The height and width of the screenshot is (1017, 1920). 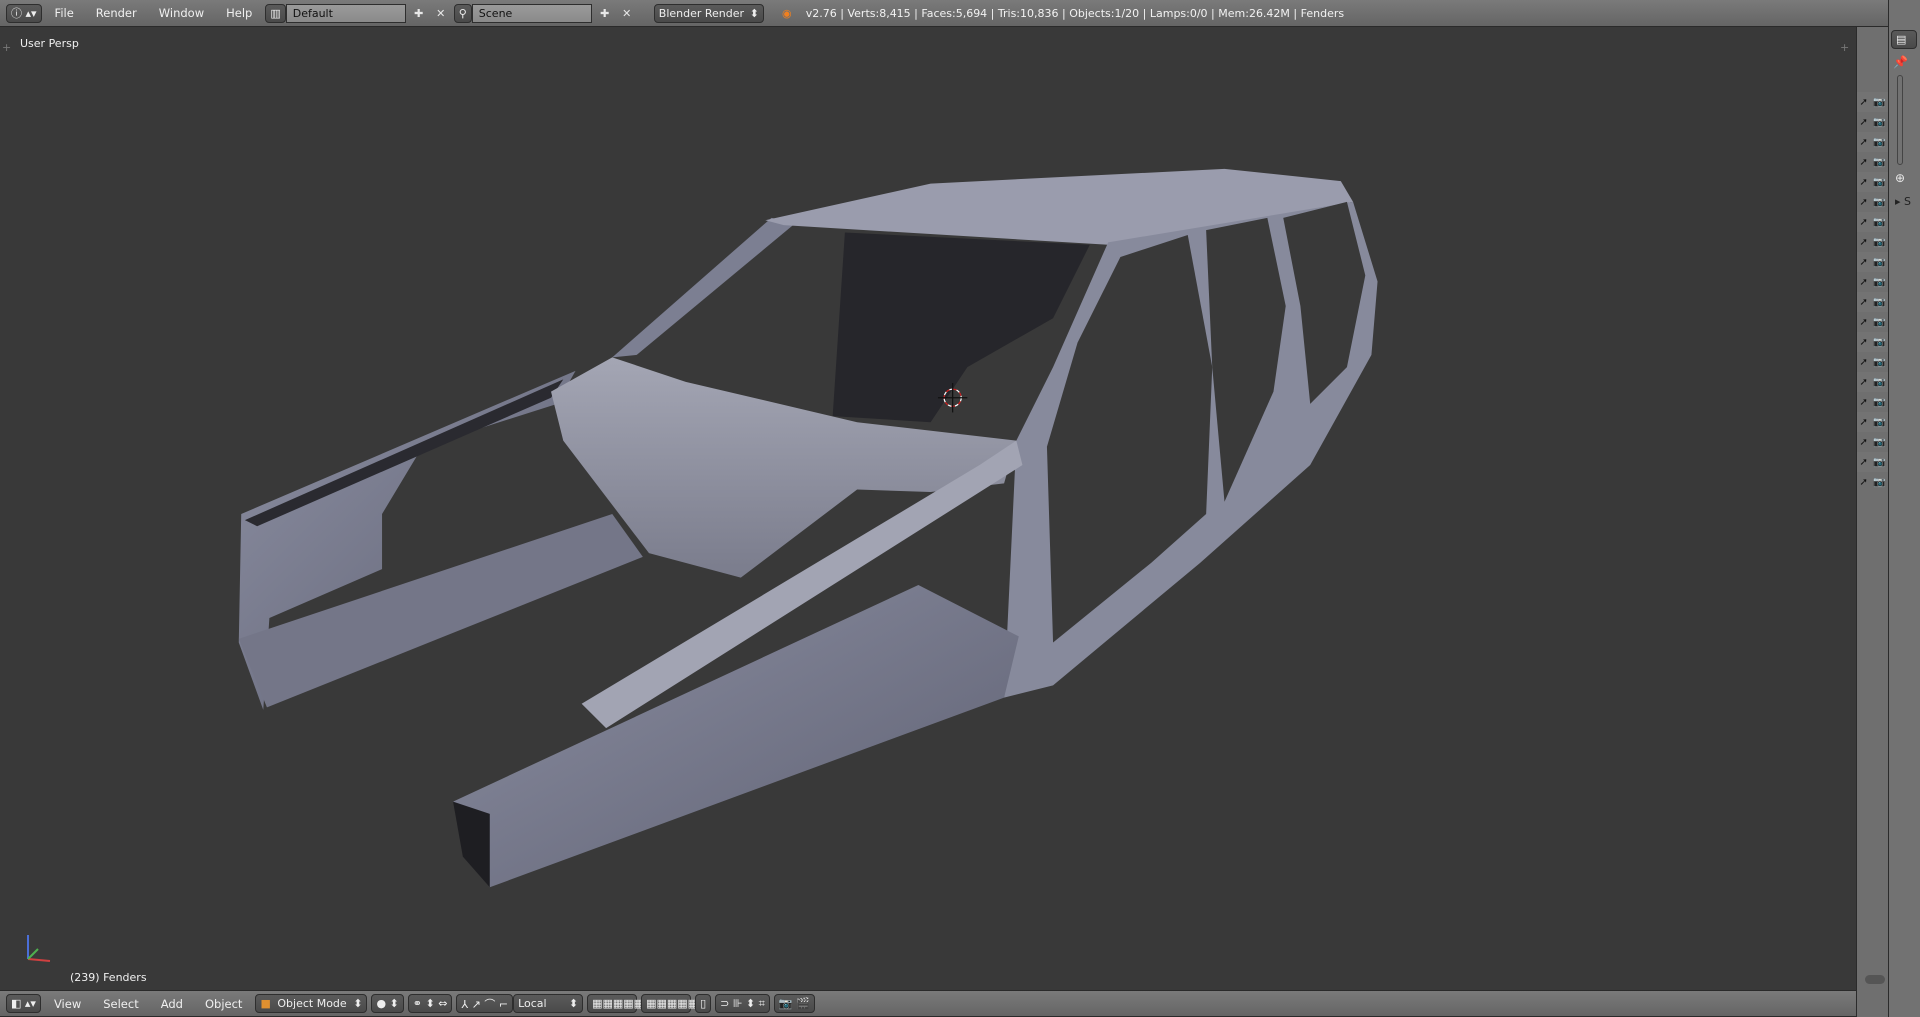 I want to click on outliner-restriction-columns: ➚ 📷 ➚ 📷 ➚ 📷 ➚ 📷 ➚ 📷 ➚ 📷 ➚ 📷 ➚ 📷 ➚ 📷 ➚ 📷 ➚ 📷 ➚ 📷 ➚ 📷 ➚ 📷 ➚ 📷 ➚ 📷 ➚ 📷 ➚ 📷 ➚ 📷 ➚ 📷, so click(x=1872, y=522).